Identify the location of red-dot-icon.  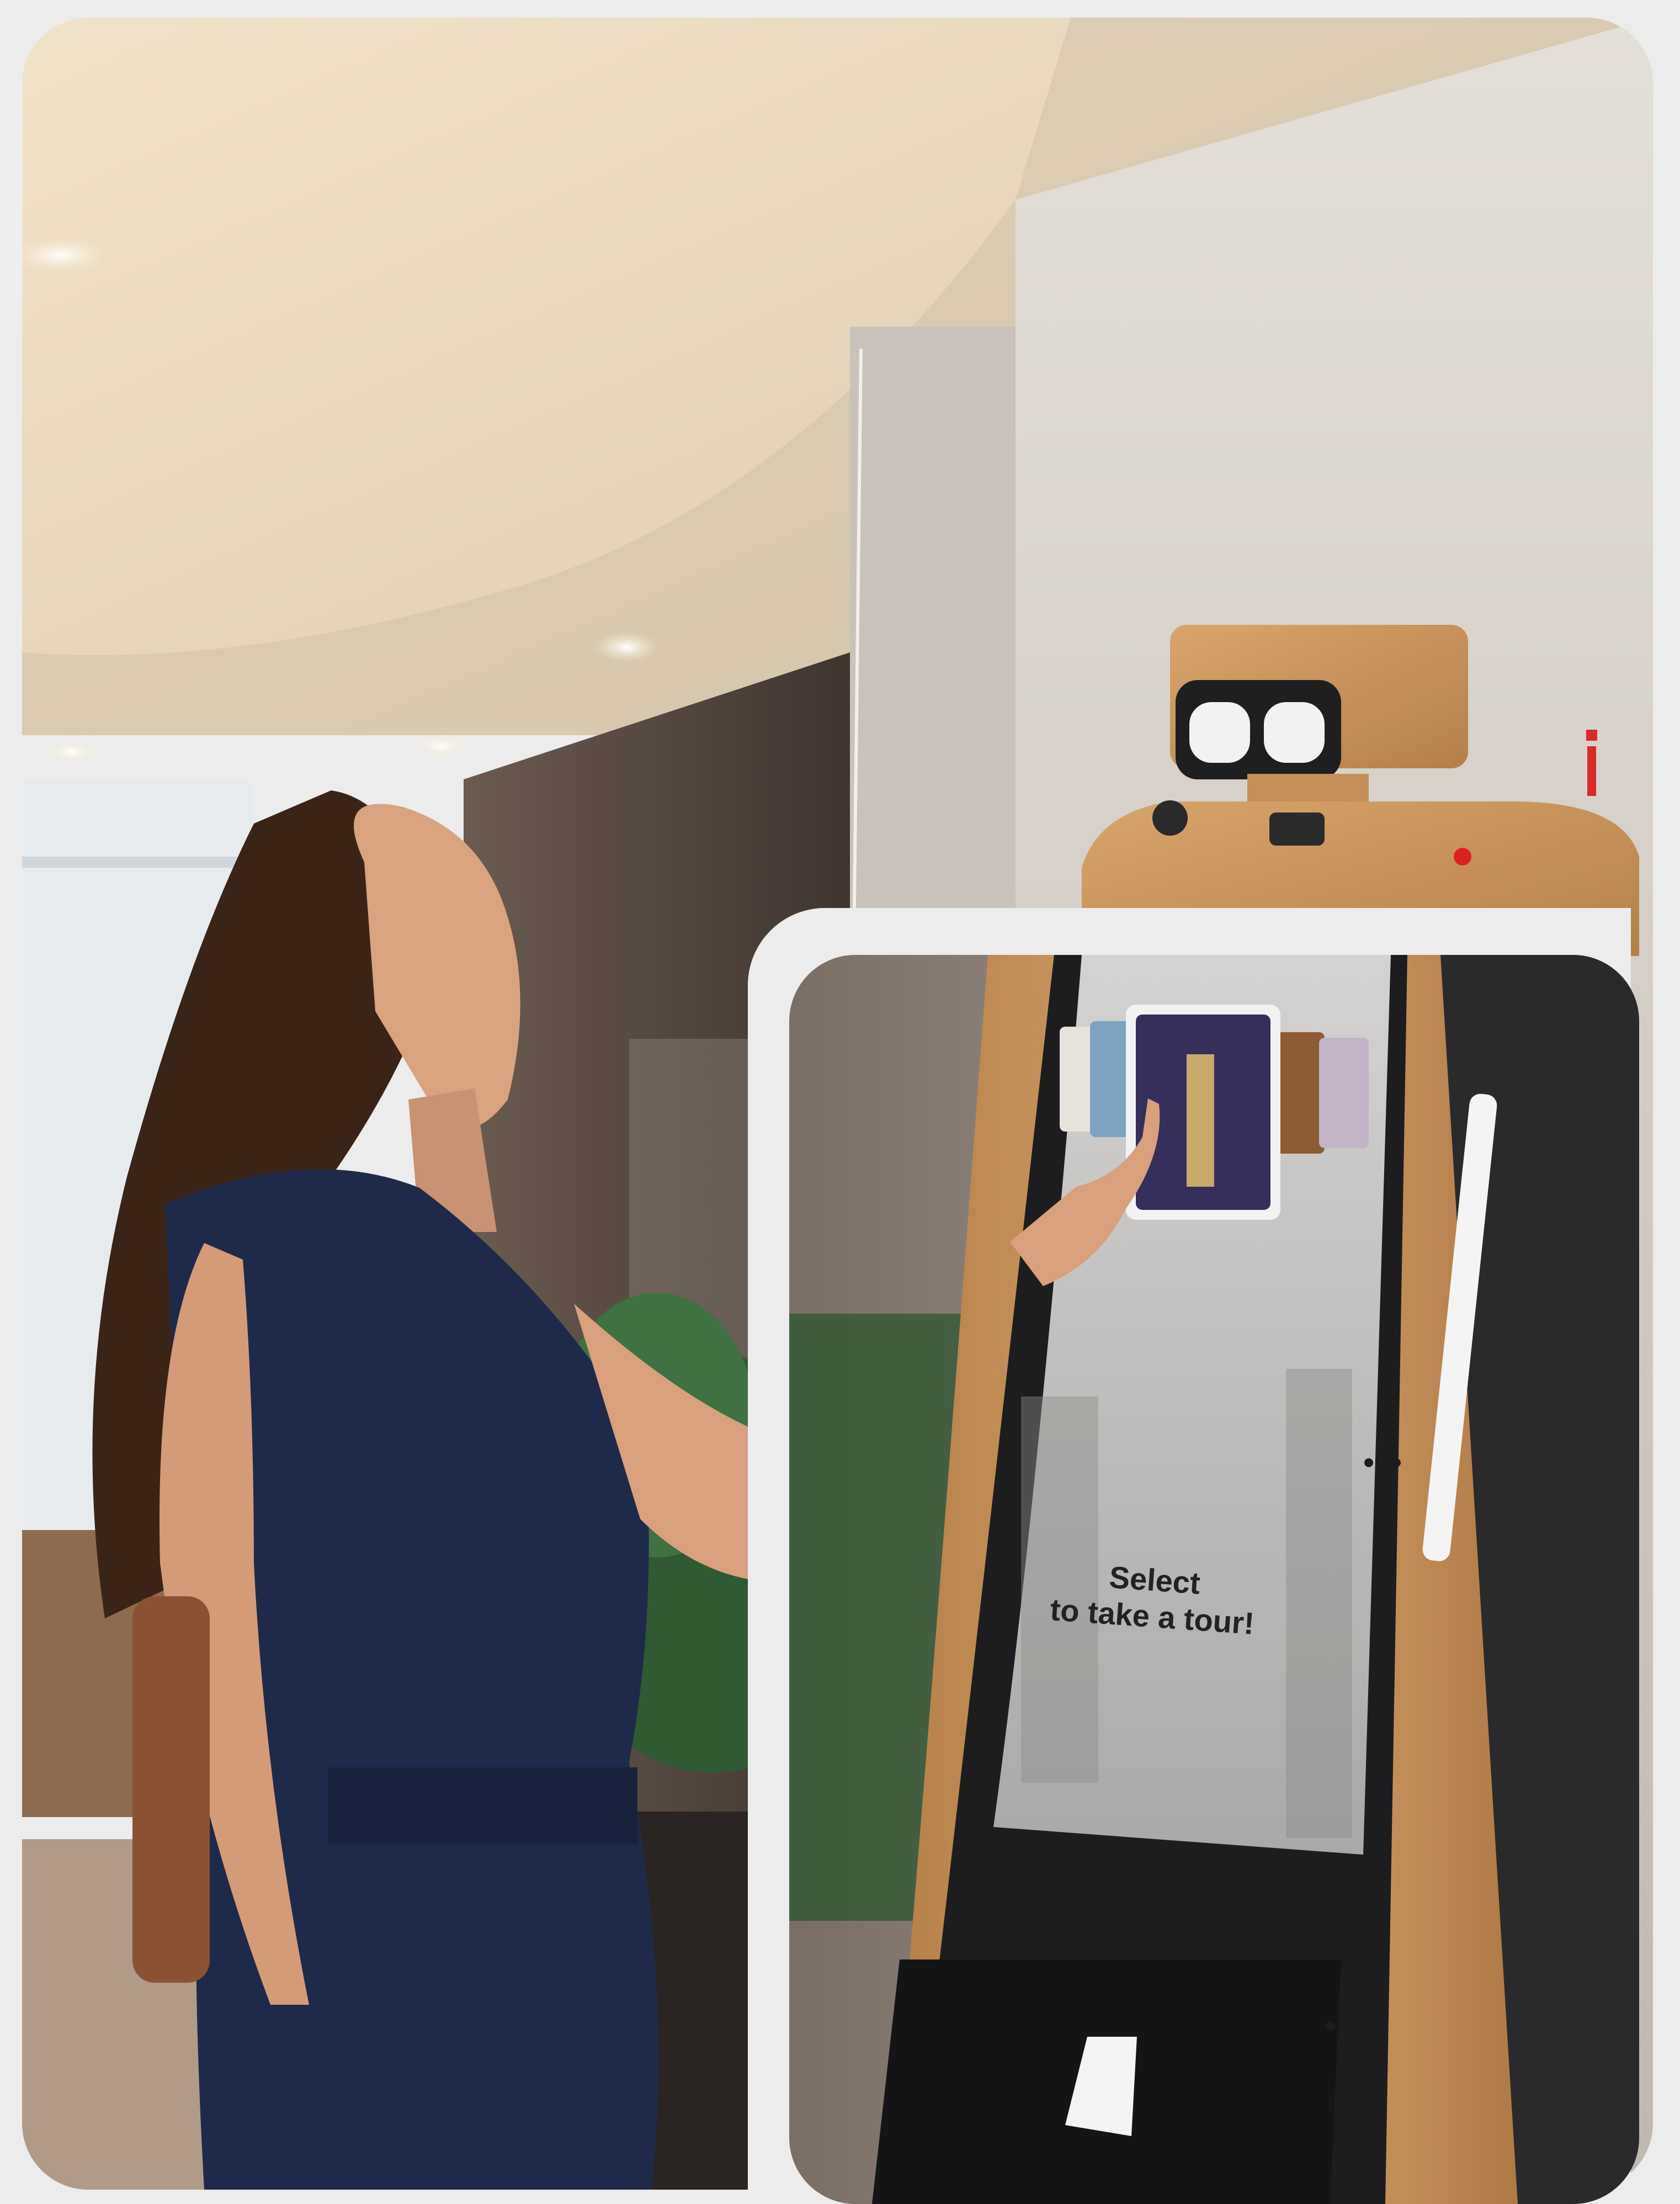
(1462, 856).